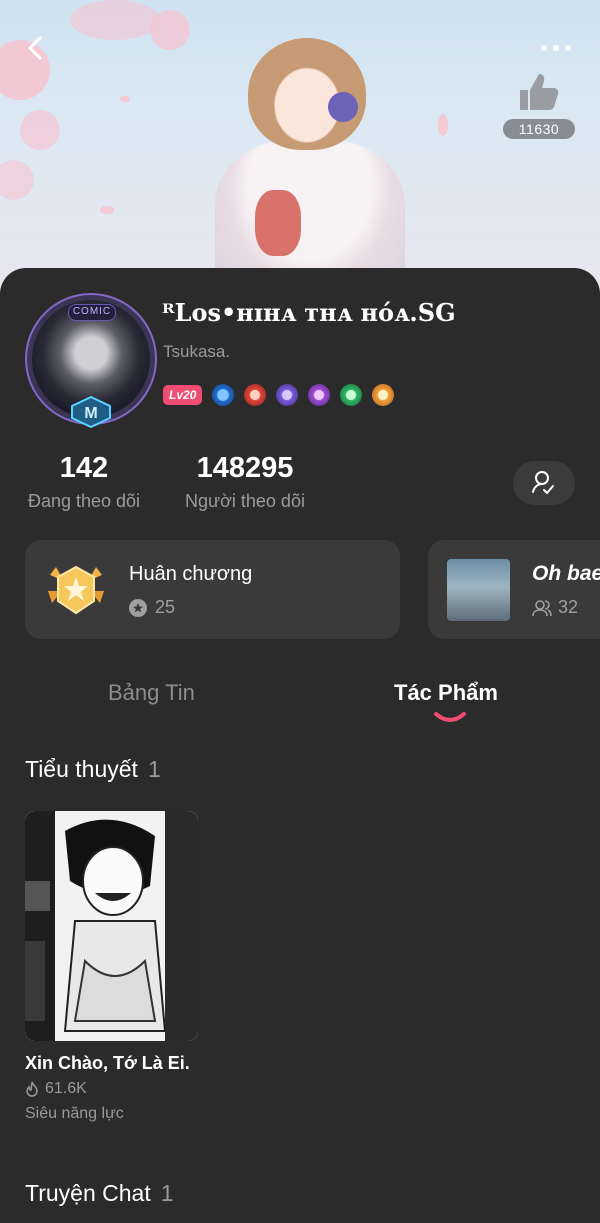  Describe the element at coordinates (539, 129) in the screenshot. I see `like-count: 11630` at that location.